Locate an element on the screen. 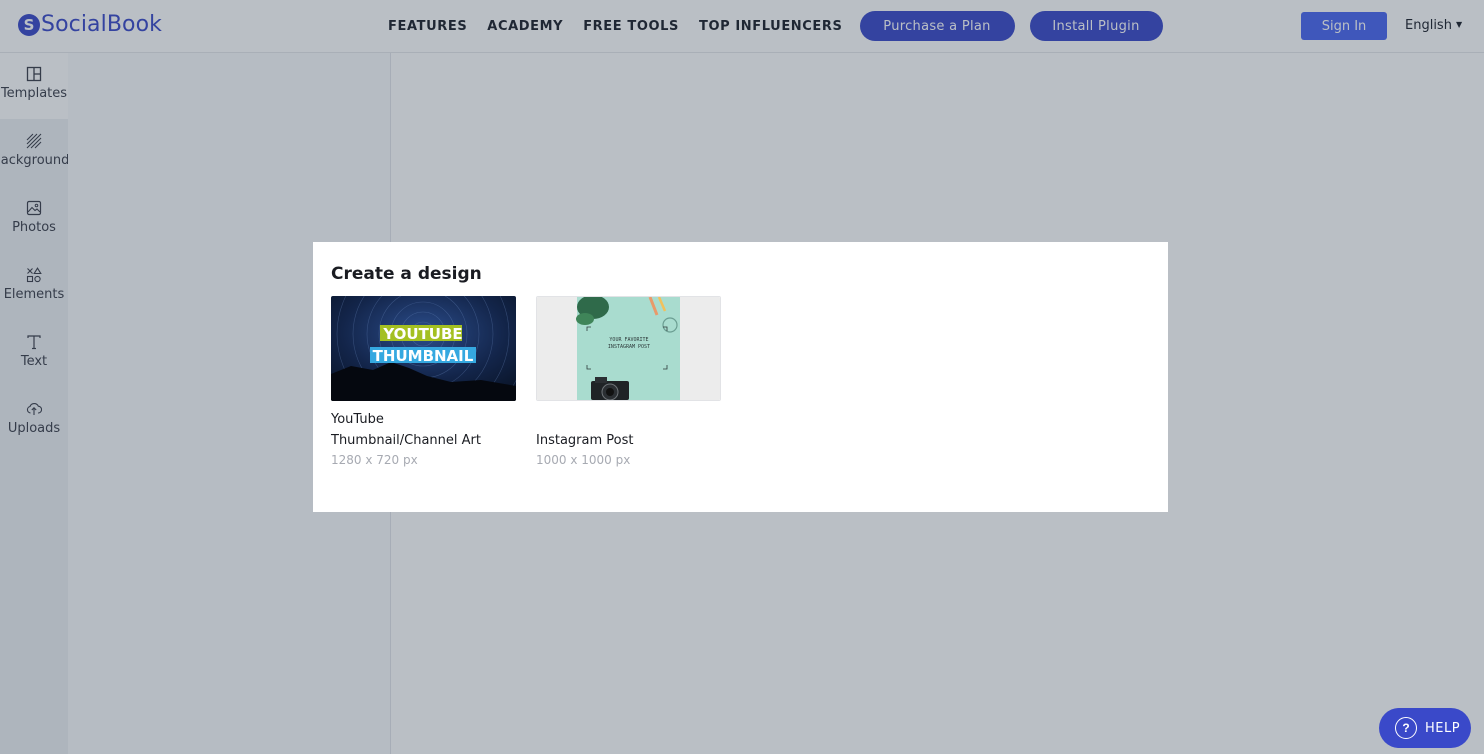  thumb-youtube-line2: THUMBNAIL is located at coordinates (423, 356).